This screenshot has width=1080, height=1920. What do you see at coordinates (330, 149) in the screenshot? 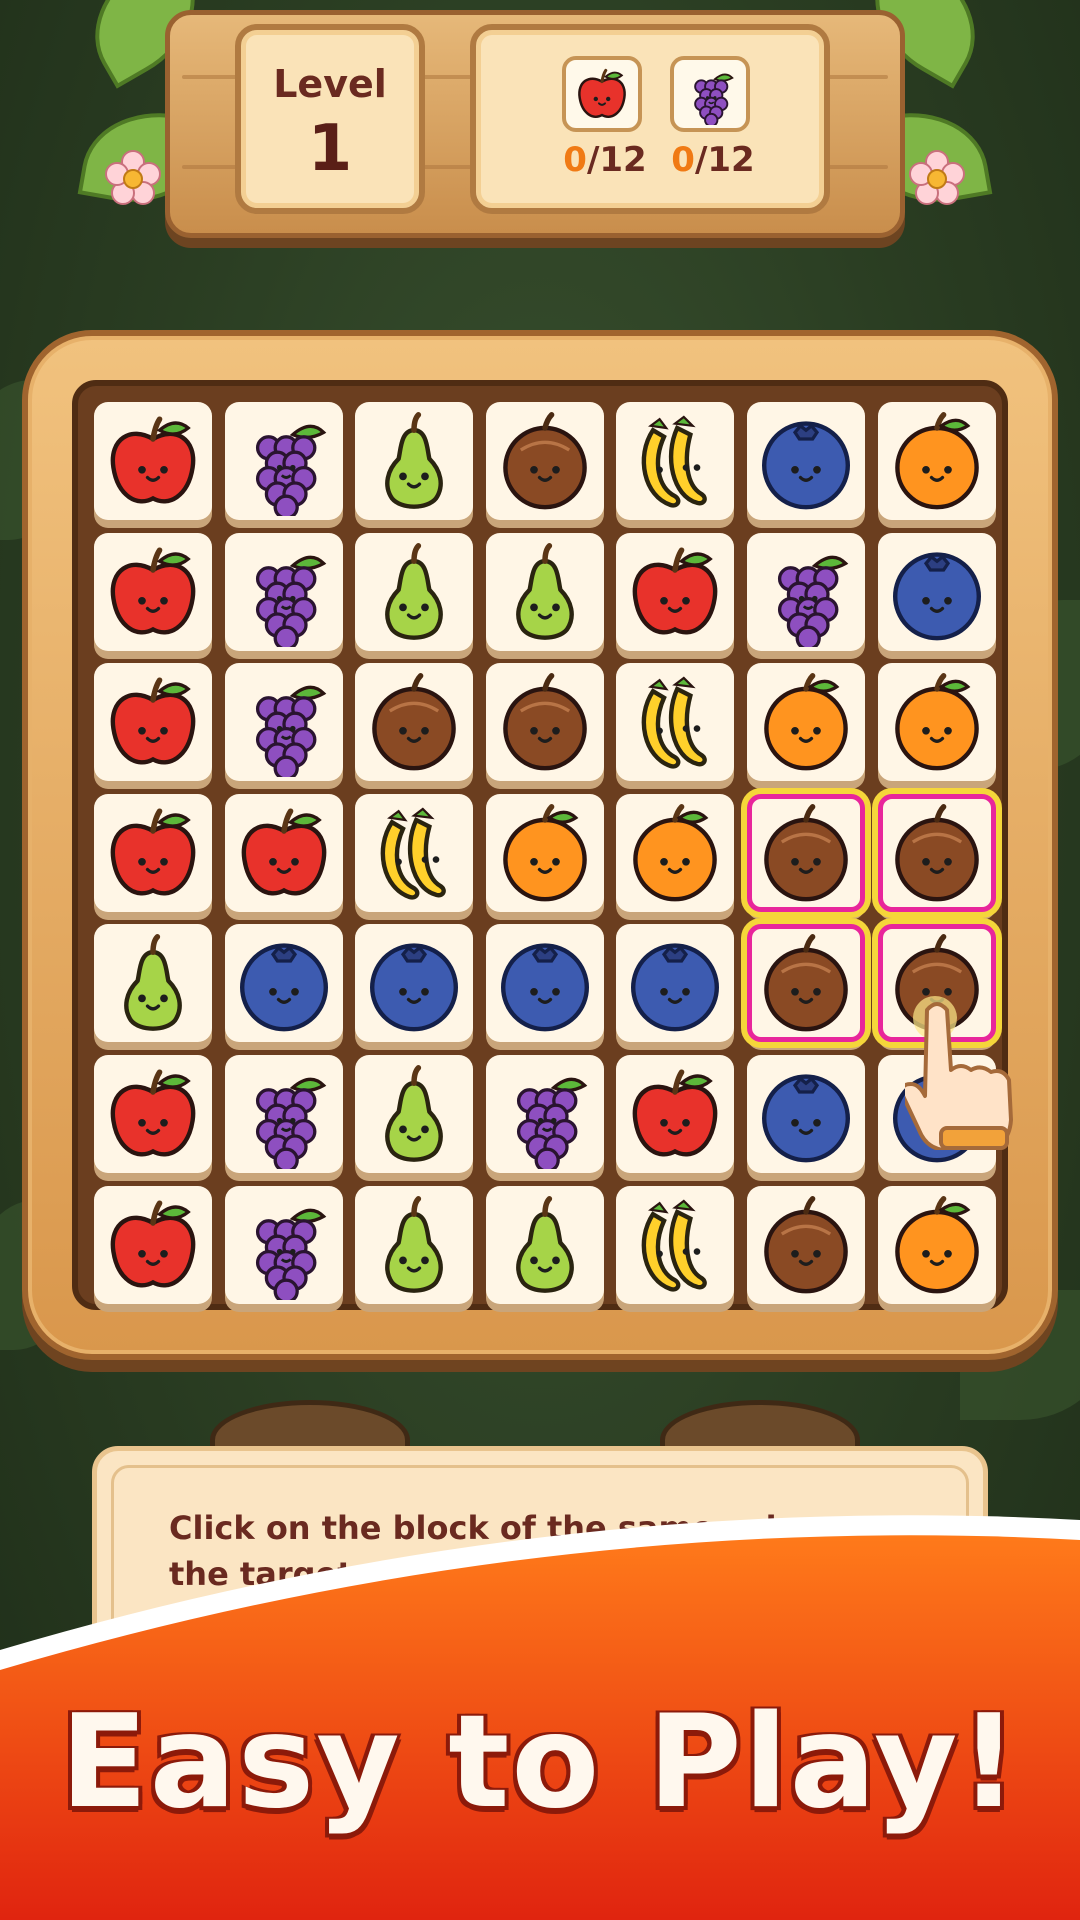
I see `level-number: 1` at bounding box center [330, 149].